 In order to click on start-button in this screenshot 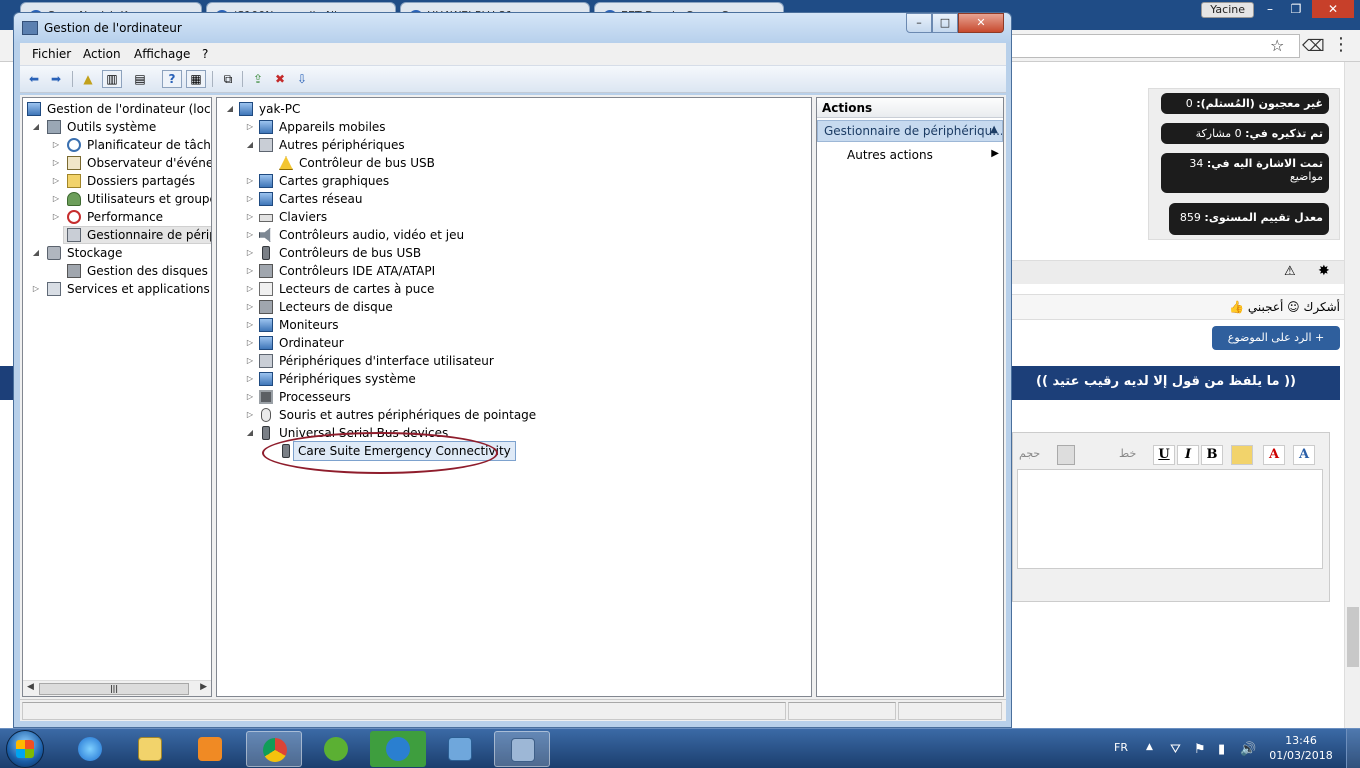, I will do `click(25, 749)`.